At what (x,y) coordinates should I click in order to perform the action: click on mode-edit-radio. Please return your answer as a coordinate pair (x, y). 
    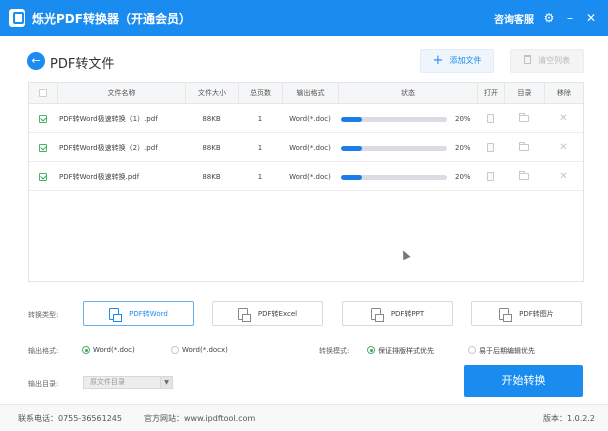
    Looking at the image, I should click on (472, 350).